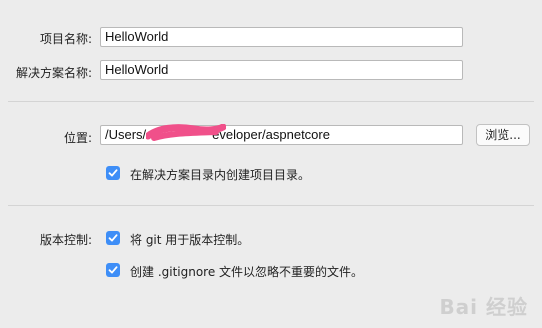  Describe the element at coordinates (77, 138) in the screenshot. I see `location-label: 位置:` at that location.